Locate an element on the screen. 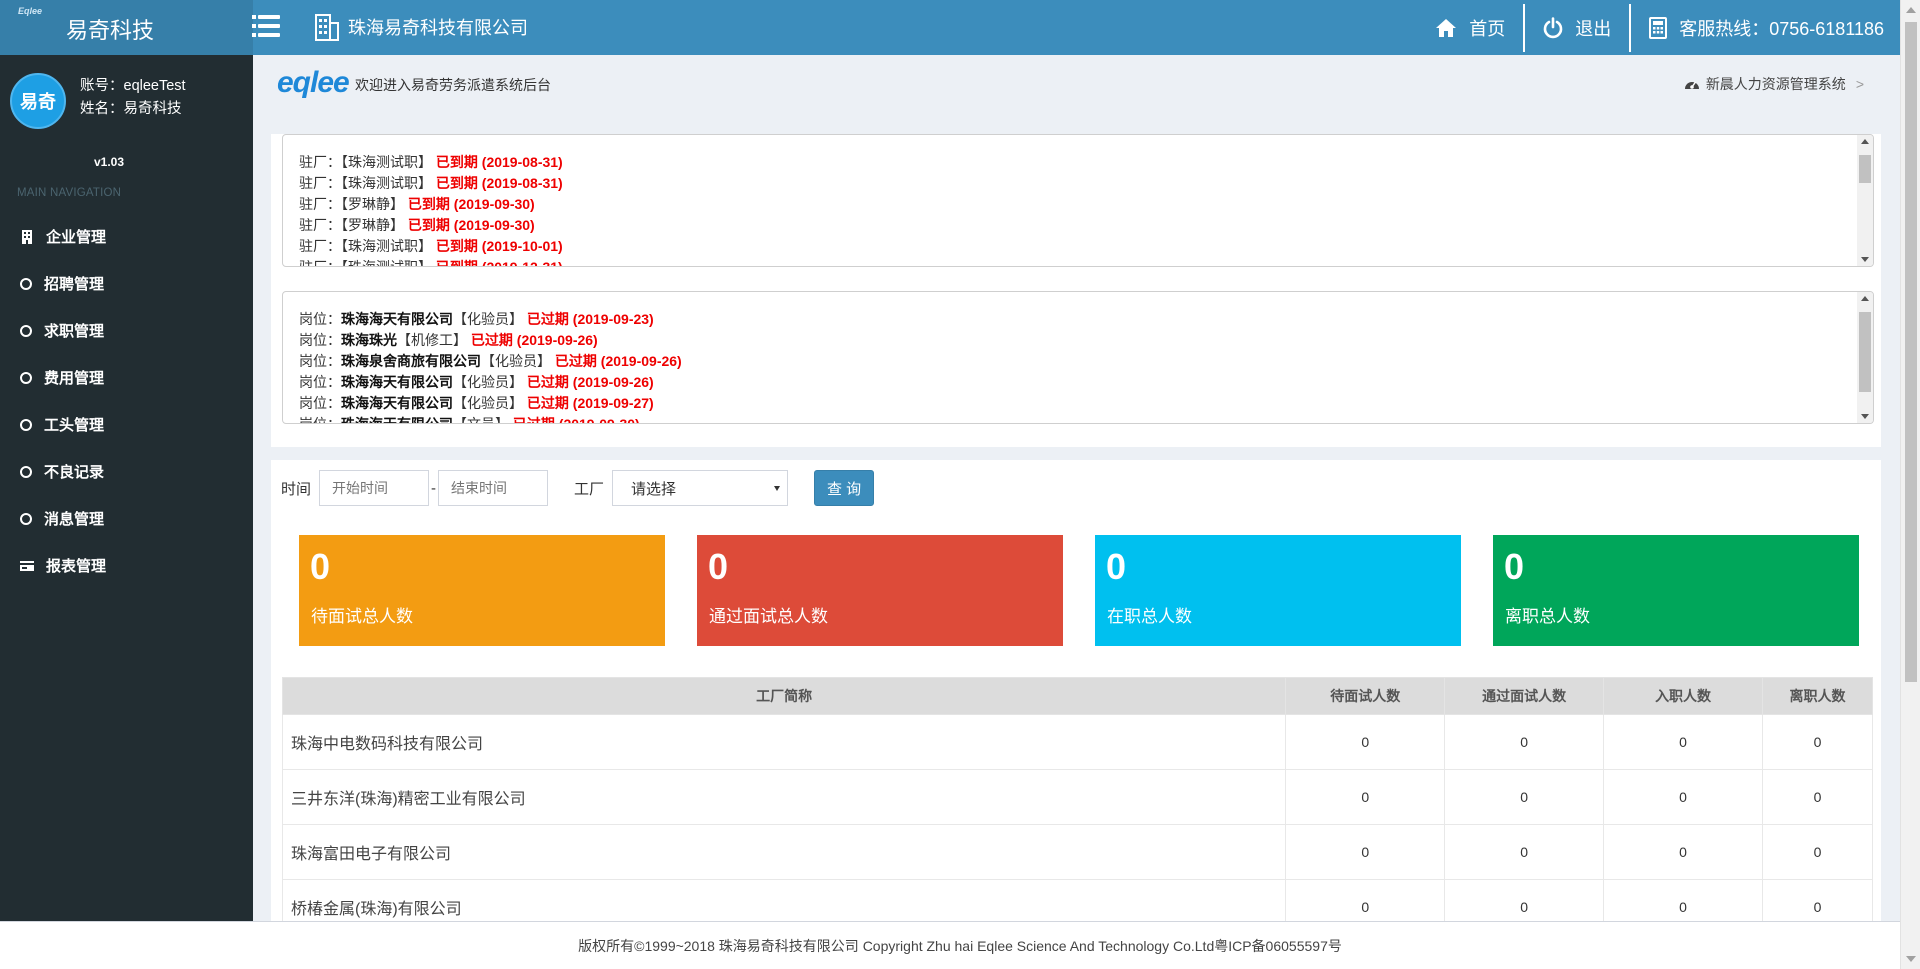 The width and height of the screenshot is (1920, 969). sidebar-item-reports: 报表管理 is located at coordinates (126, 565).